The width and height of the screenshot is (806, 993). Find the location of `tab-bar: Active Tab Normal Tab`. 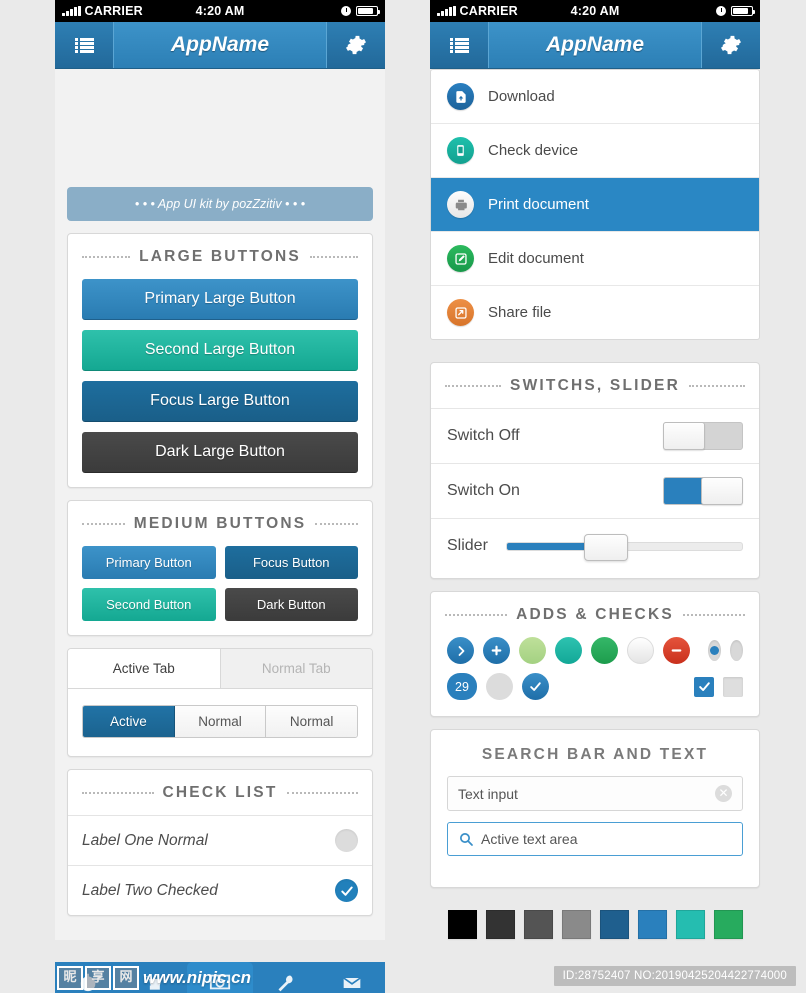

tab-bar: Active Tab Normal Tab is located at coordinates (220, 669).